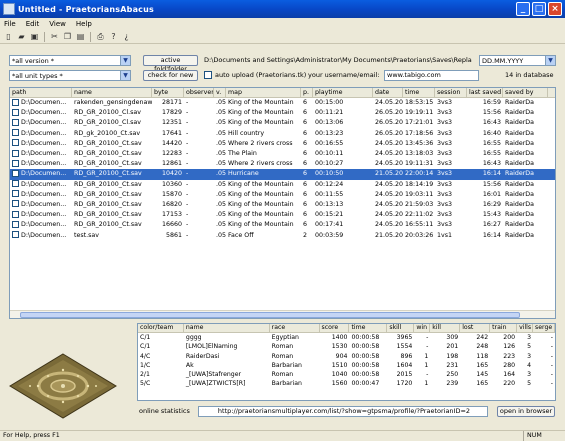  Describe the element at coordinates (526, 411) in the screenshot. I see `open-in-browser-button: open in browser` at that location.